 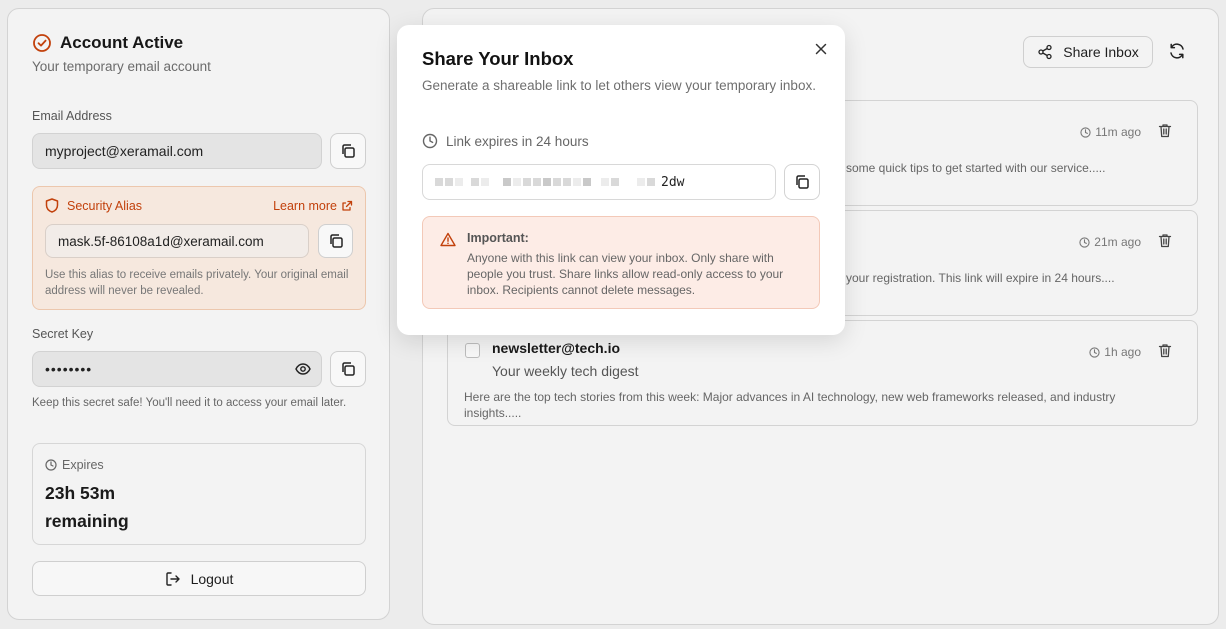 What do you see at coordinates (347, 206) in the screenshot?
I see `external-link-icon` at bounding box center [347, 206].